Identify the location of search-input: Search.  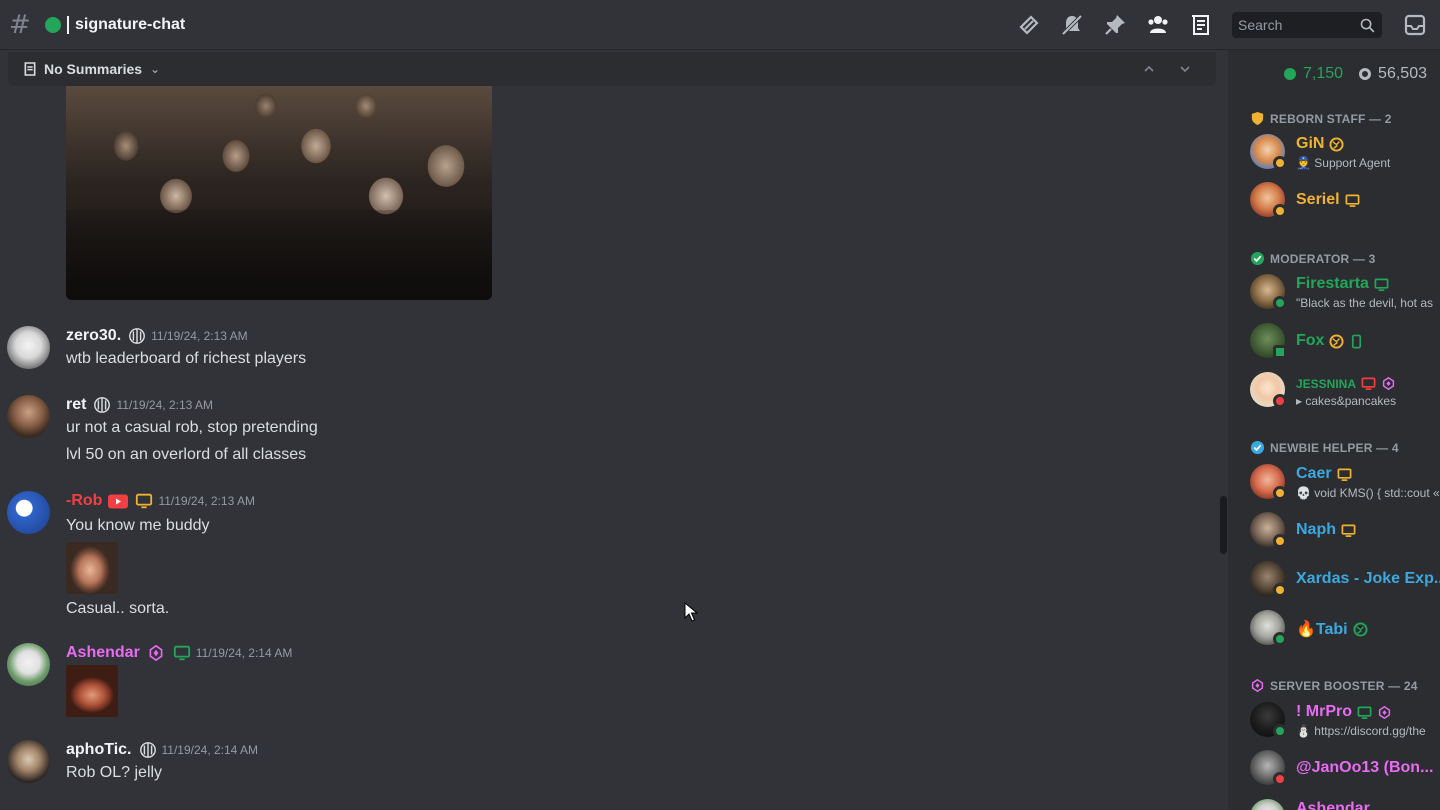
(1307, 25).